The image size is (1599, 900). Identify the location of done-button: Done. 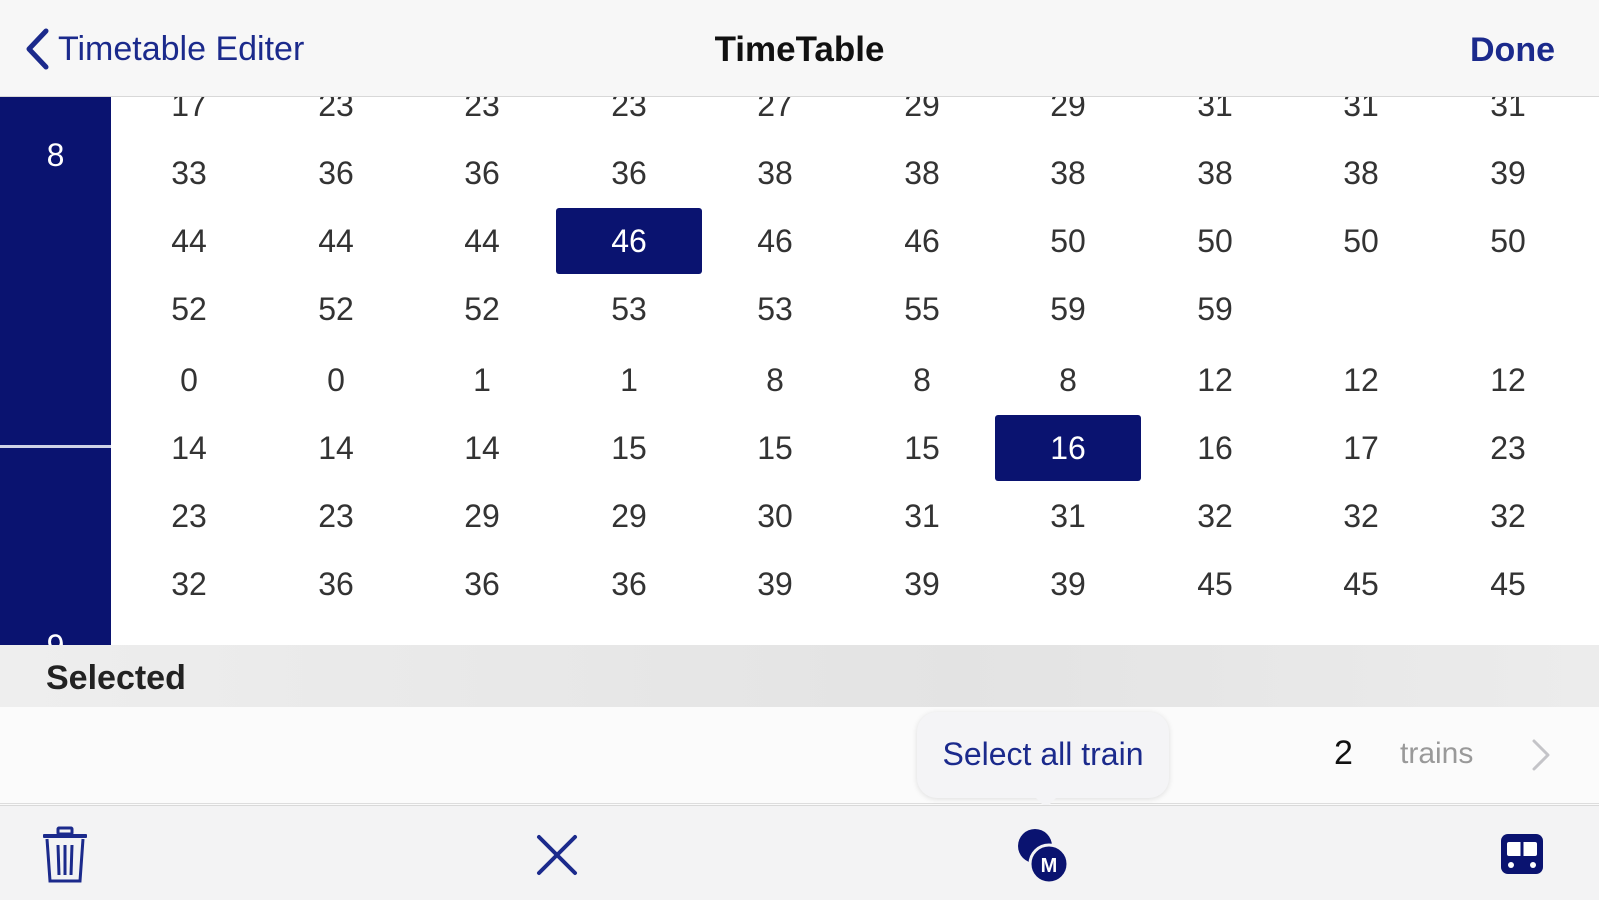
(1512, 49).